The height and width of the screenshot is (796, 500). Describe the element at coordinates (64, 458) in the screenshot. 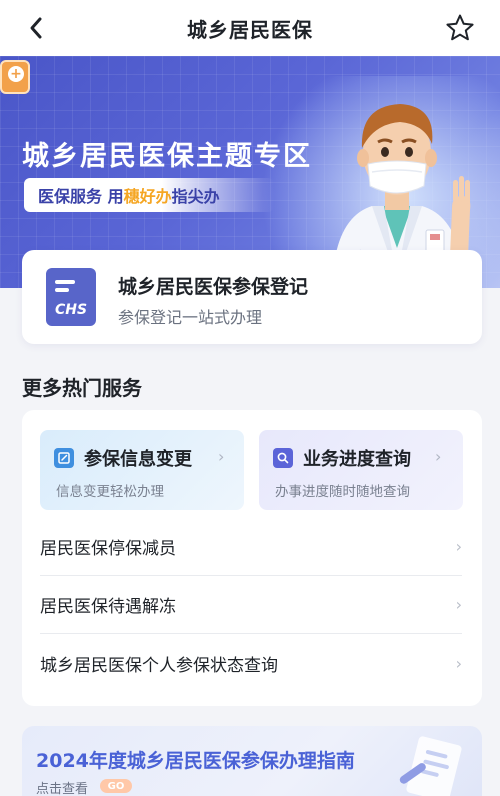

I see `edit-icon` at that location.